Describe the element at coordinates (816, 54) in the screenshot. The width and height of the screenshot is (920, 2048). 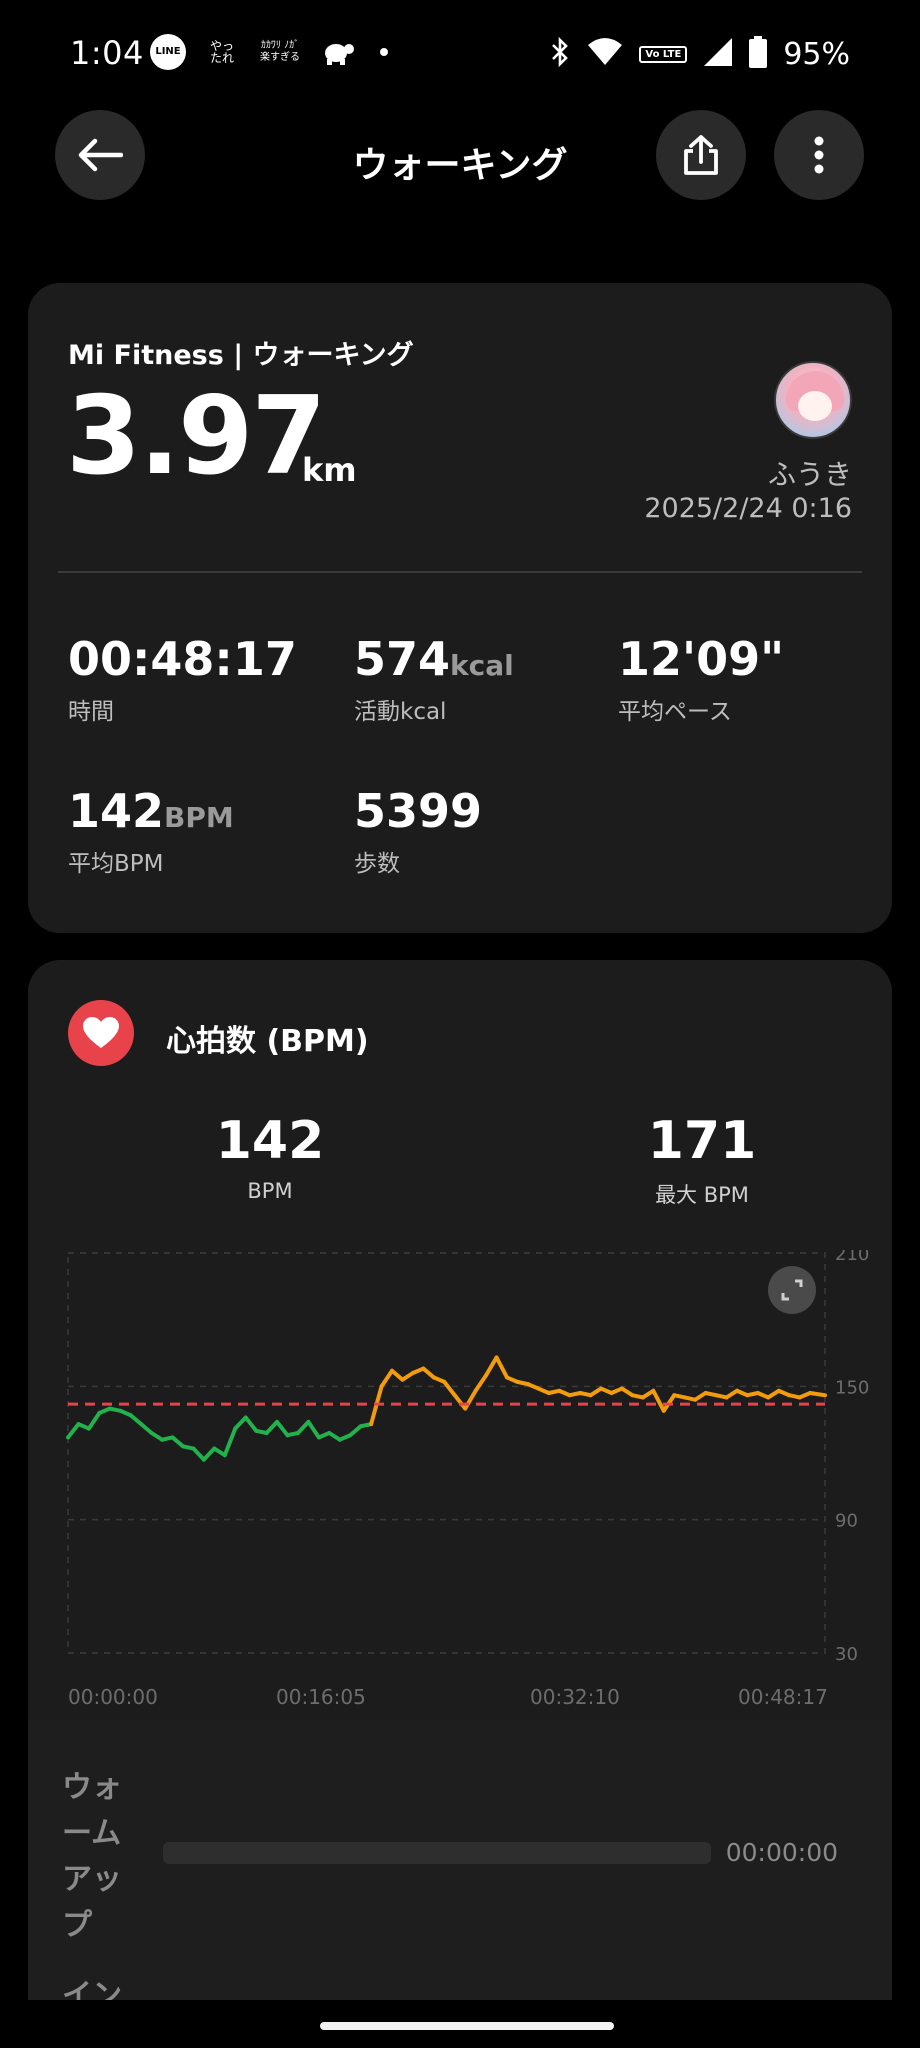
I see `battery-percent: 95%` at that location.